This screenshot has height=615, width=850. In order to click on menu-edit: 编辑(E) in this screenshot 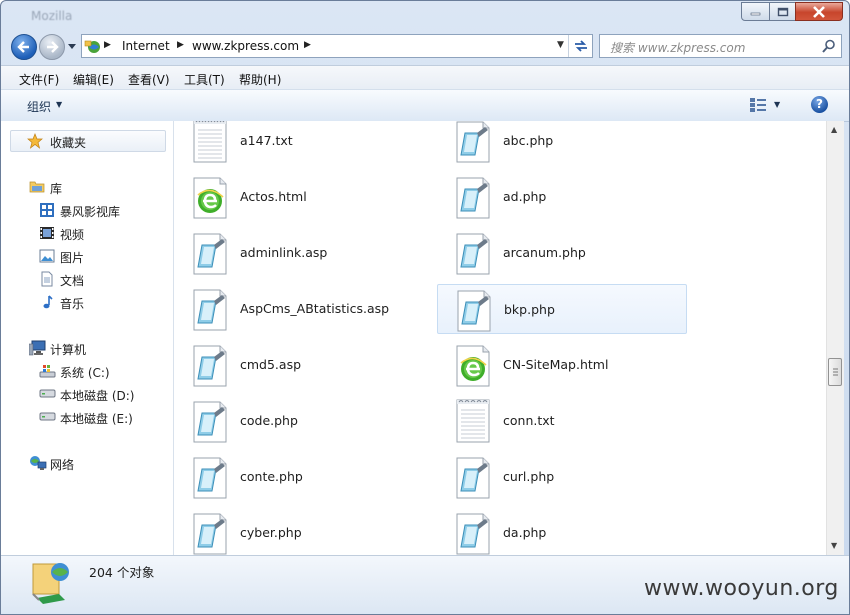, I will do `click(93, 79)`.